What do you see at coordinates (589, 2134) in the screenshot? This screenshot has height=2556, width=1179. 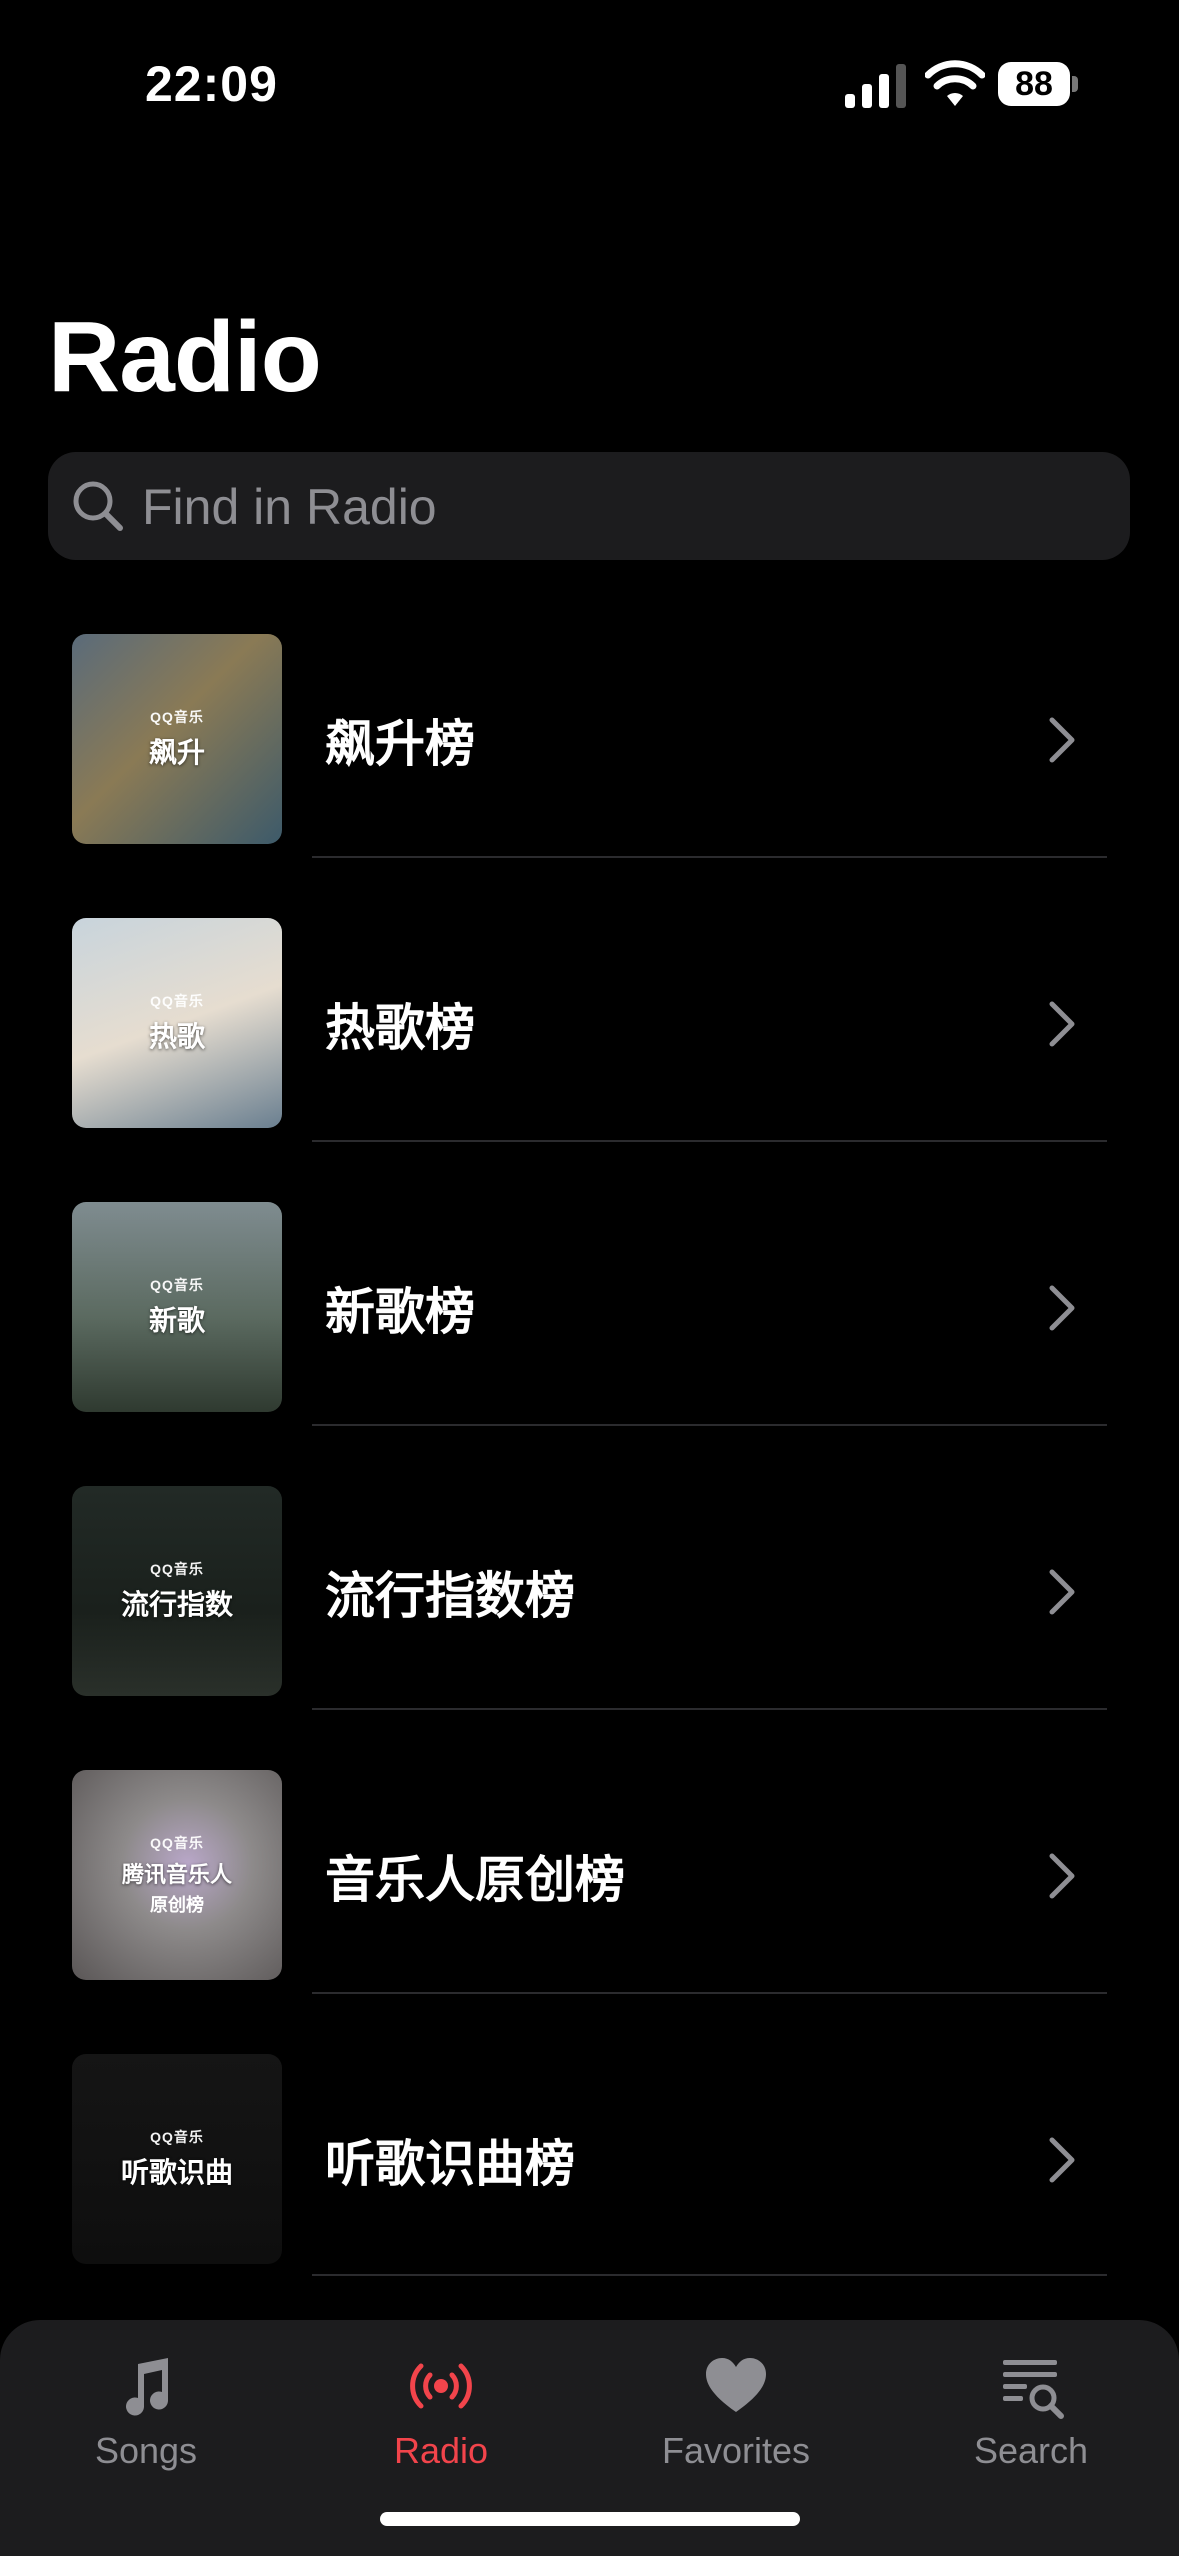 I see `list-item: QQ音乐 听歌识曲 听歌识曲榜` at bounding box center [589, 2134].